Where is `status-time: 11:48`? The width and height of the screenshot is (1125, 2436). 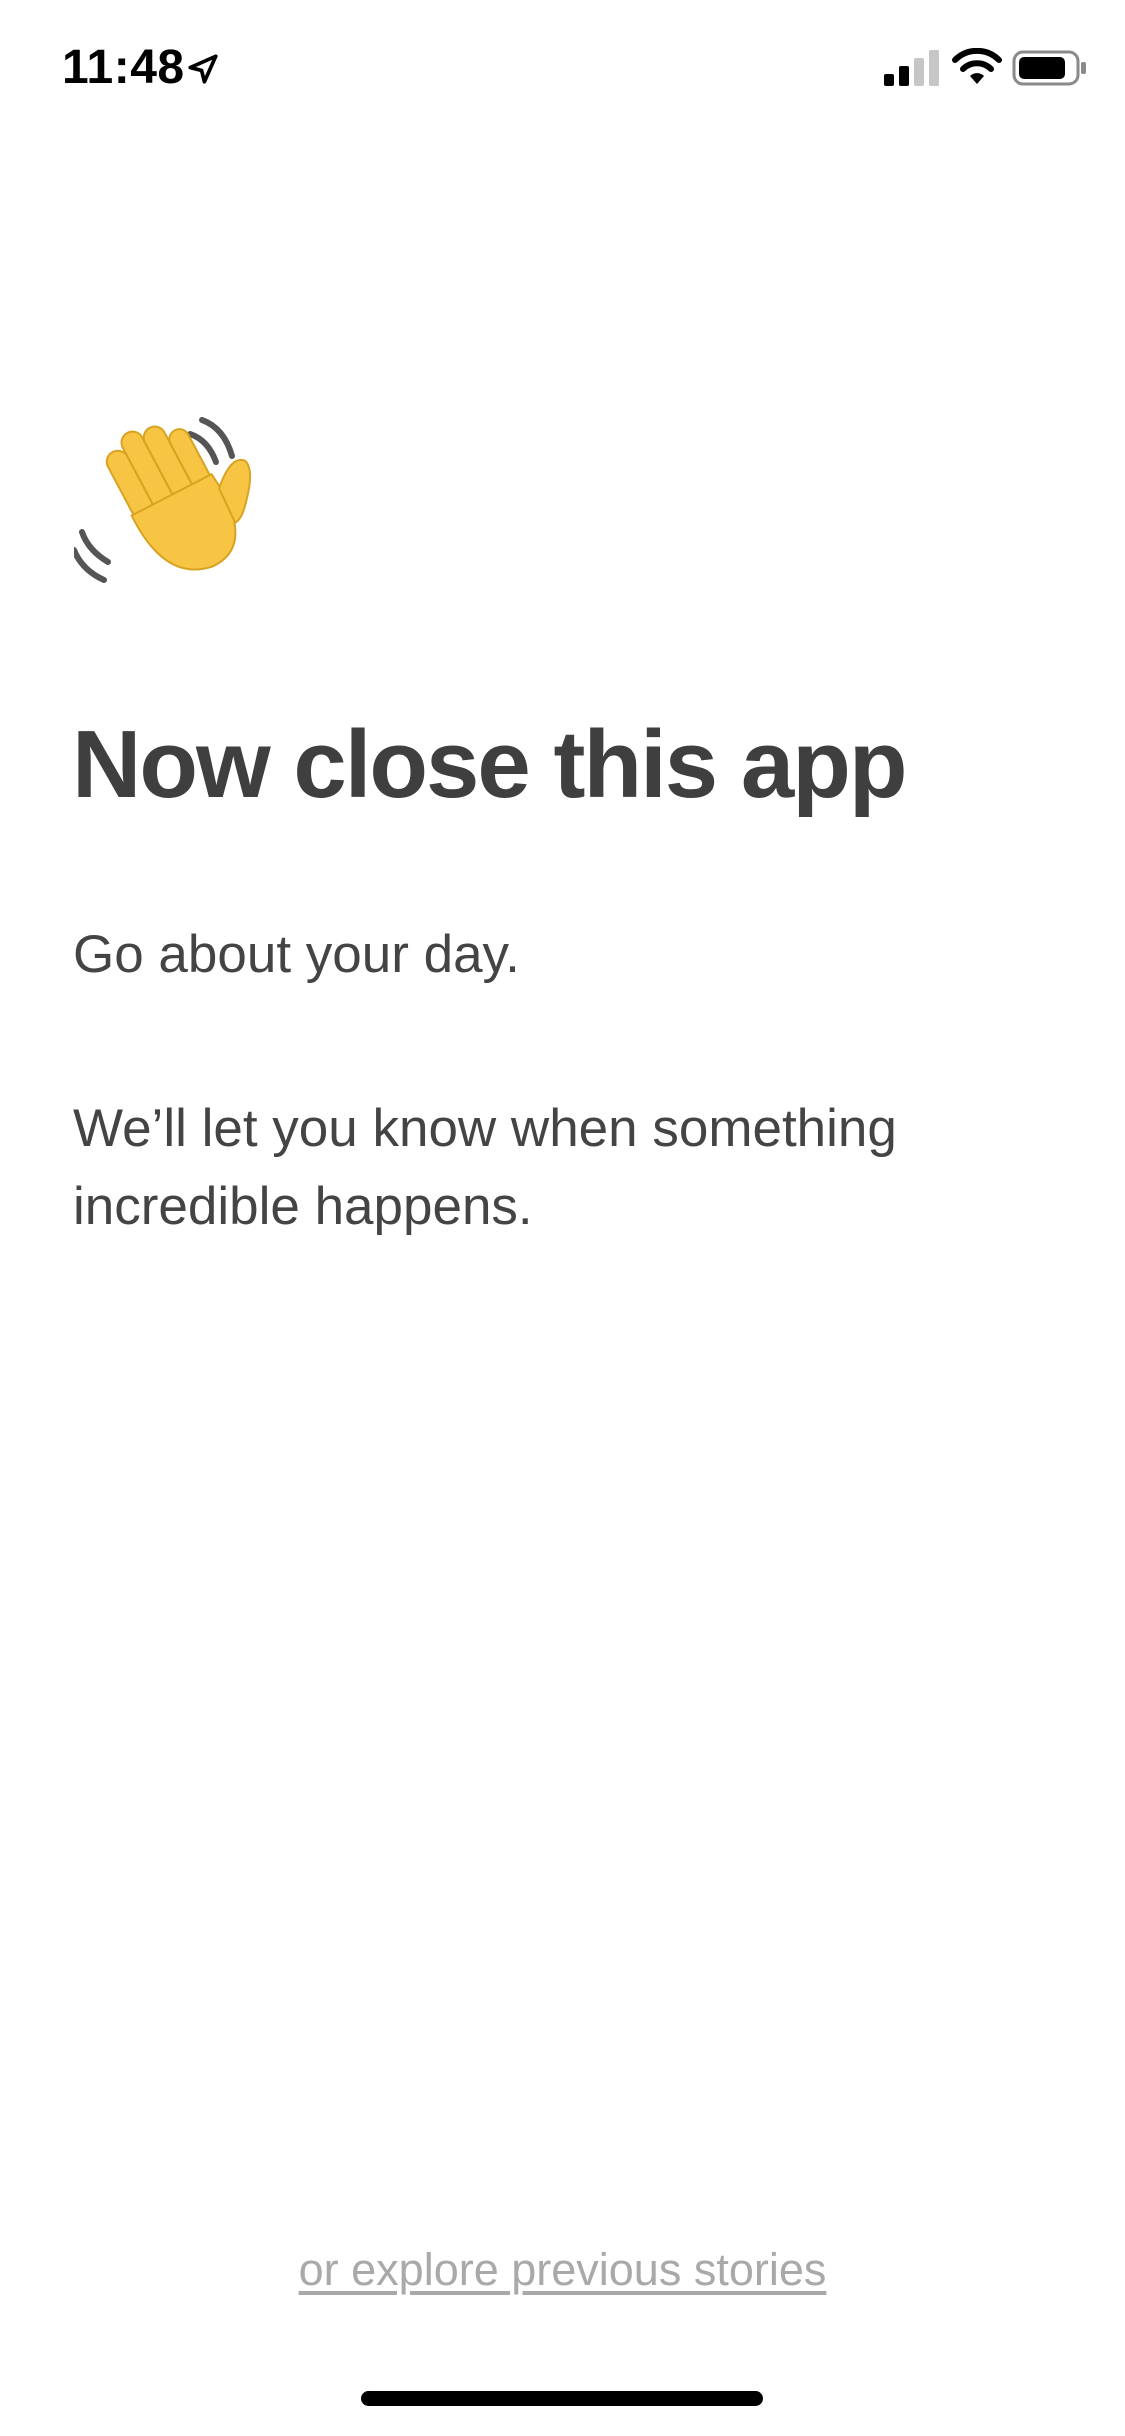 status-time: 11:48 is located at coordinates (123, 67).